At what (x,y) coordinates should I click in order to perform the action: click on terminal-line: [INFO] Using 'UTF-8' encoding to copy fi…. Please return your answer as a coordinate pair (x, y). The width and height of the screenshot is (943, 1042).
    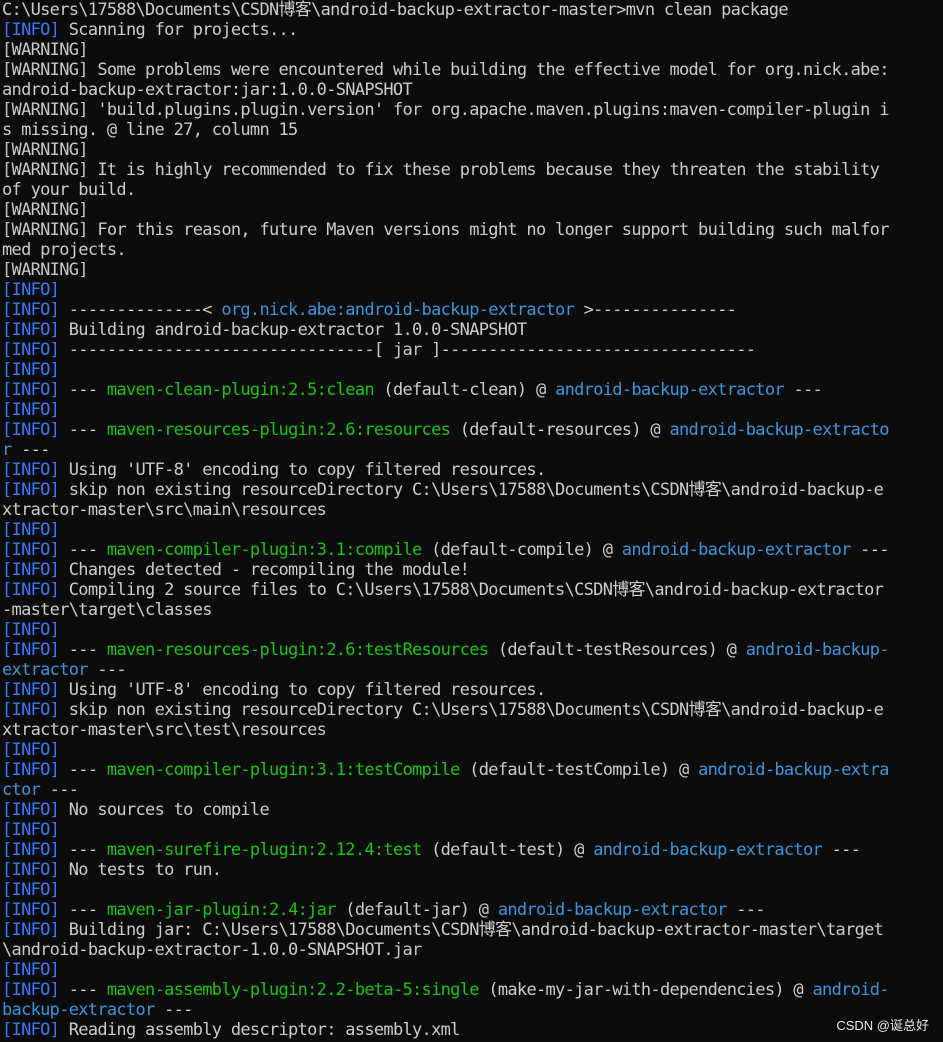
    Looking at the image, I should click on (472, 690).